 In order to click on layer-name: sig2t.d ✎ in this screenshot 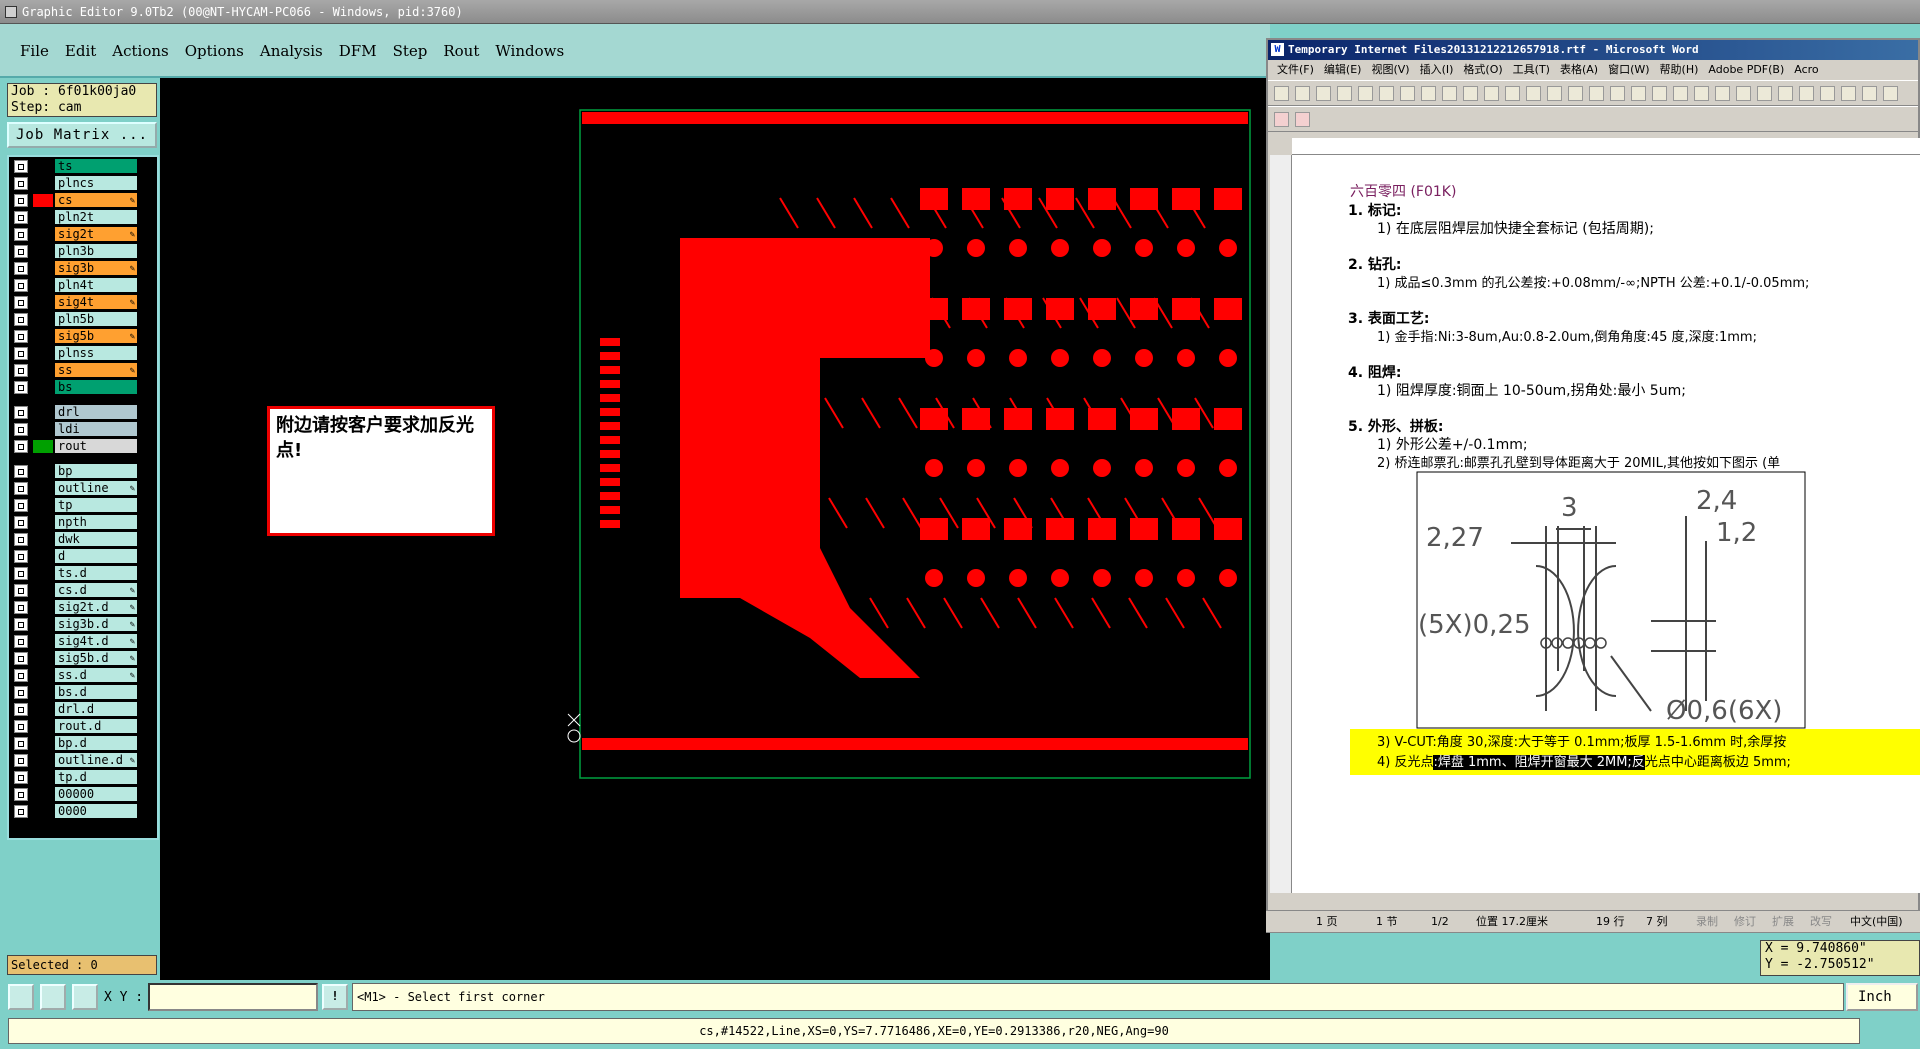, I will do `click(96, 607)`.